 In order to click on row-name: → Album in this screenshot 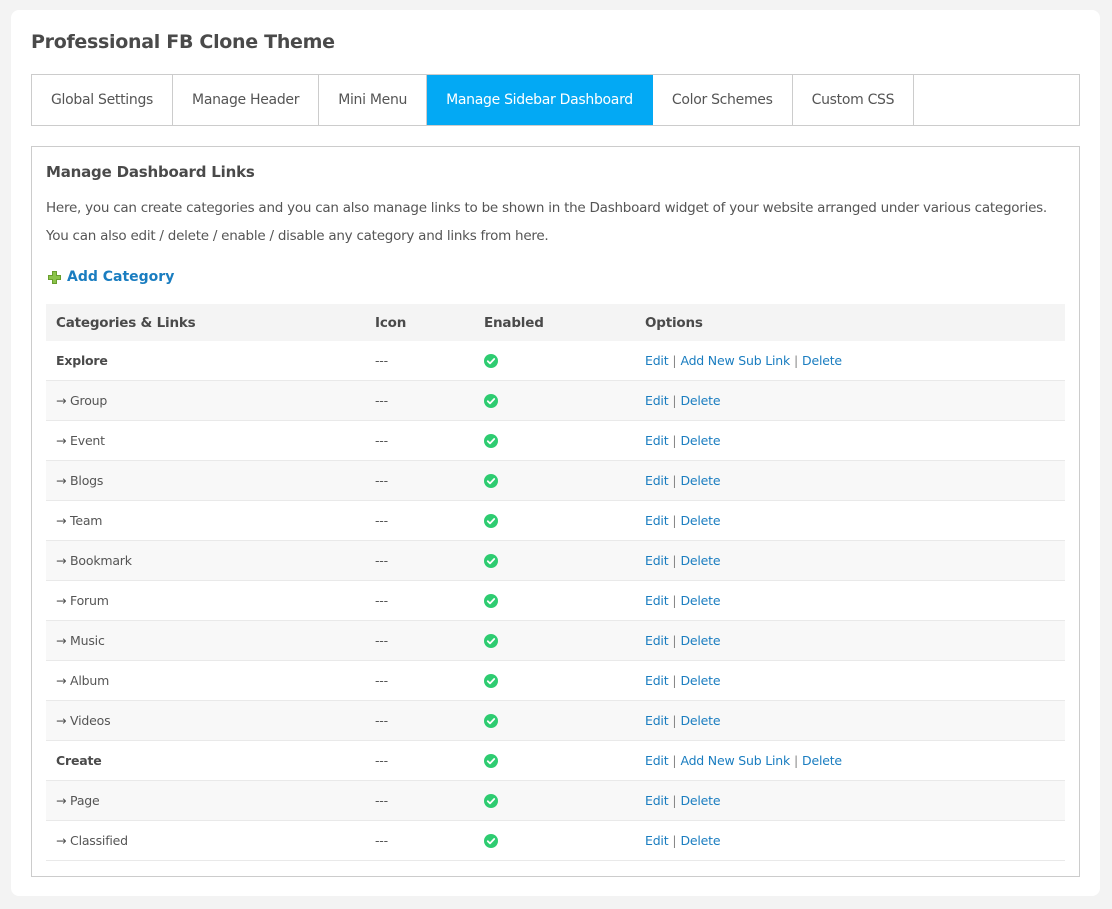, I will do `click(205, 680)`.